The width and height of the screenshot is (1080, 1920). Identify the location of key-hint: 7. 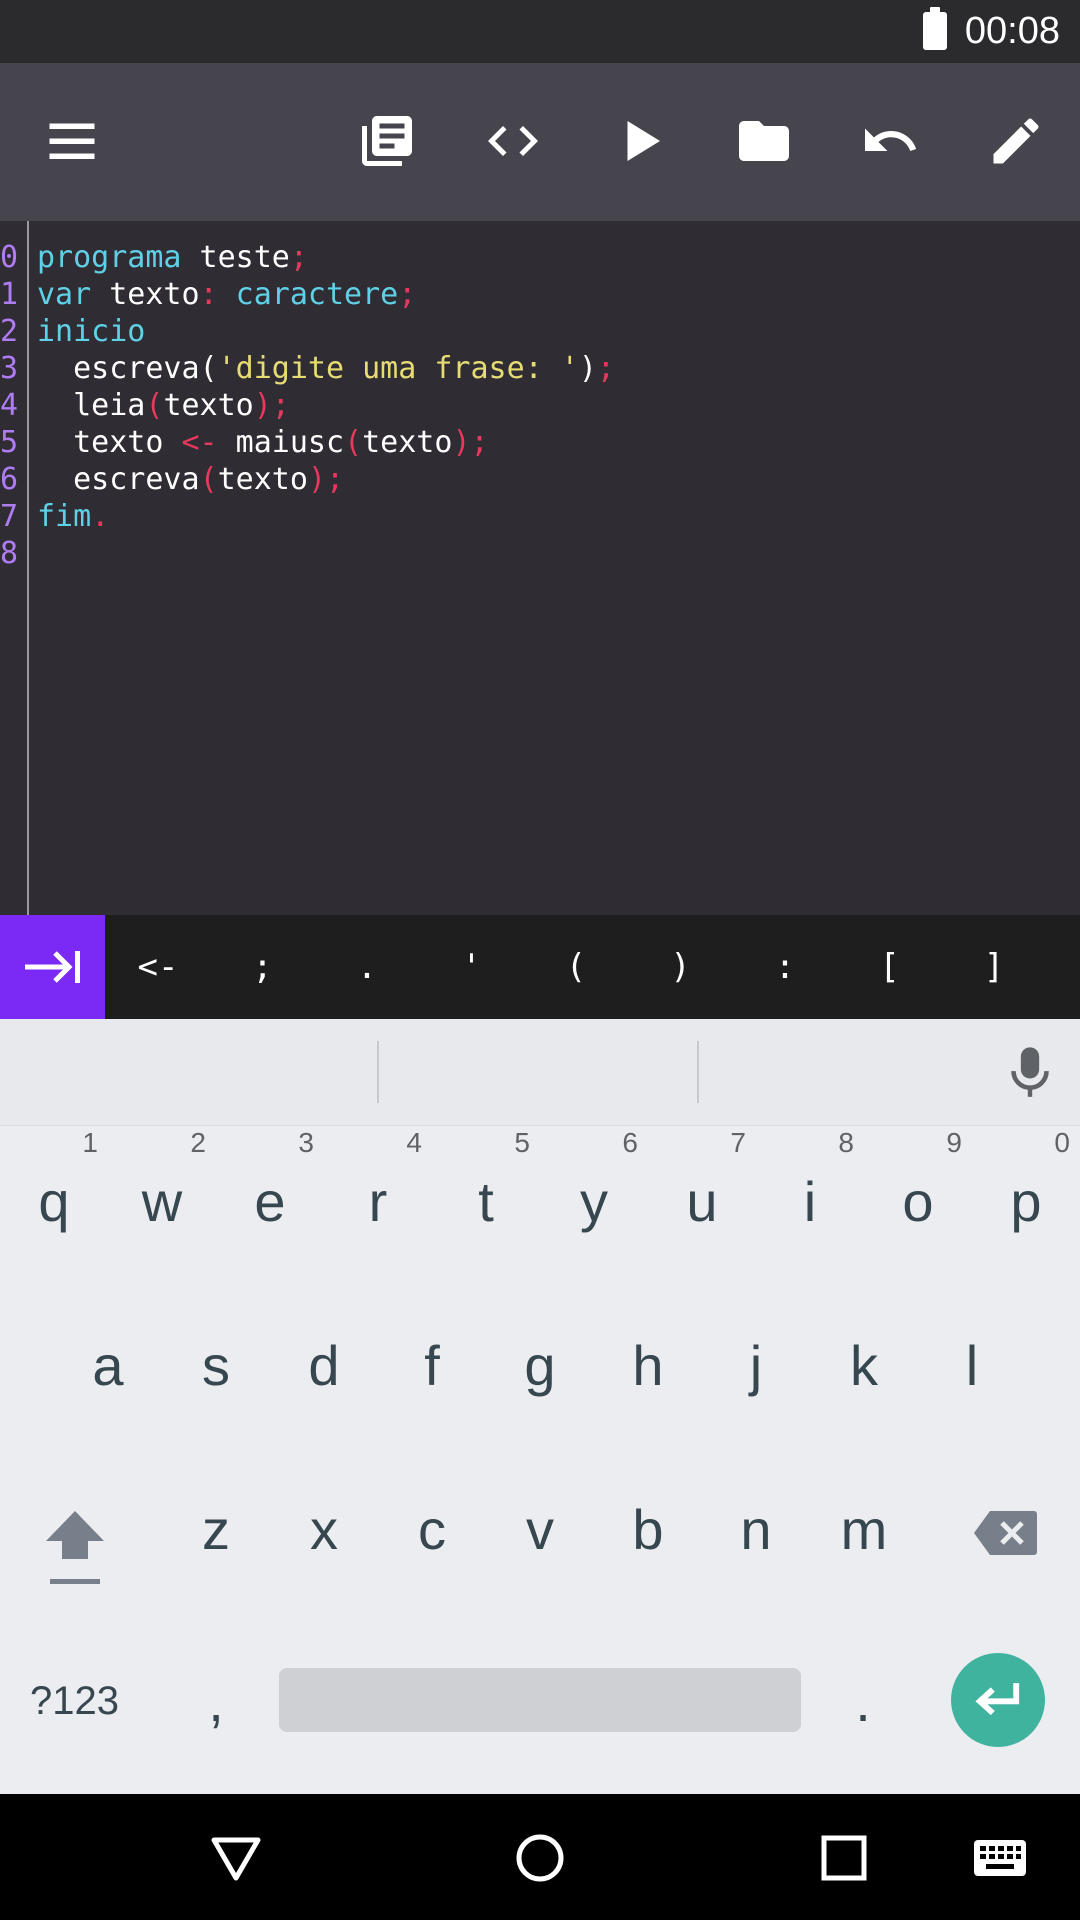
(738, 1142).